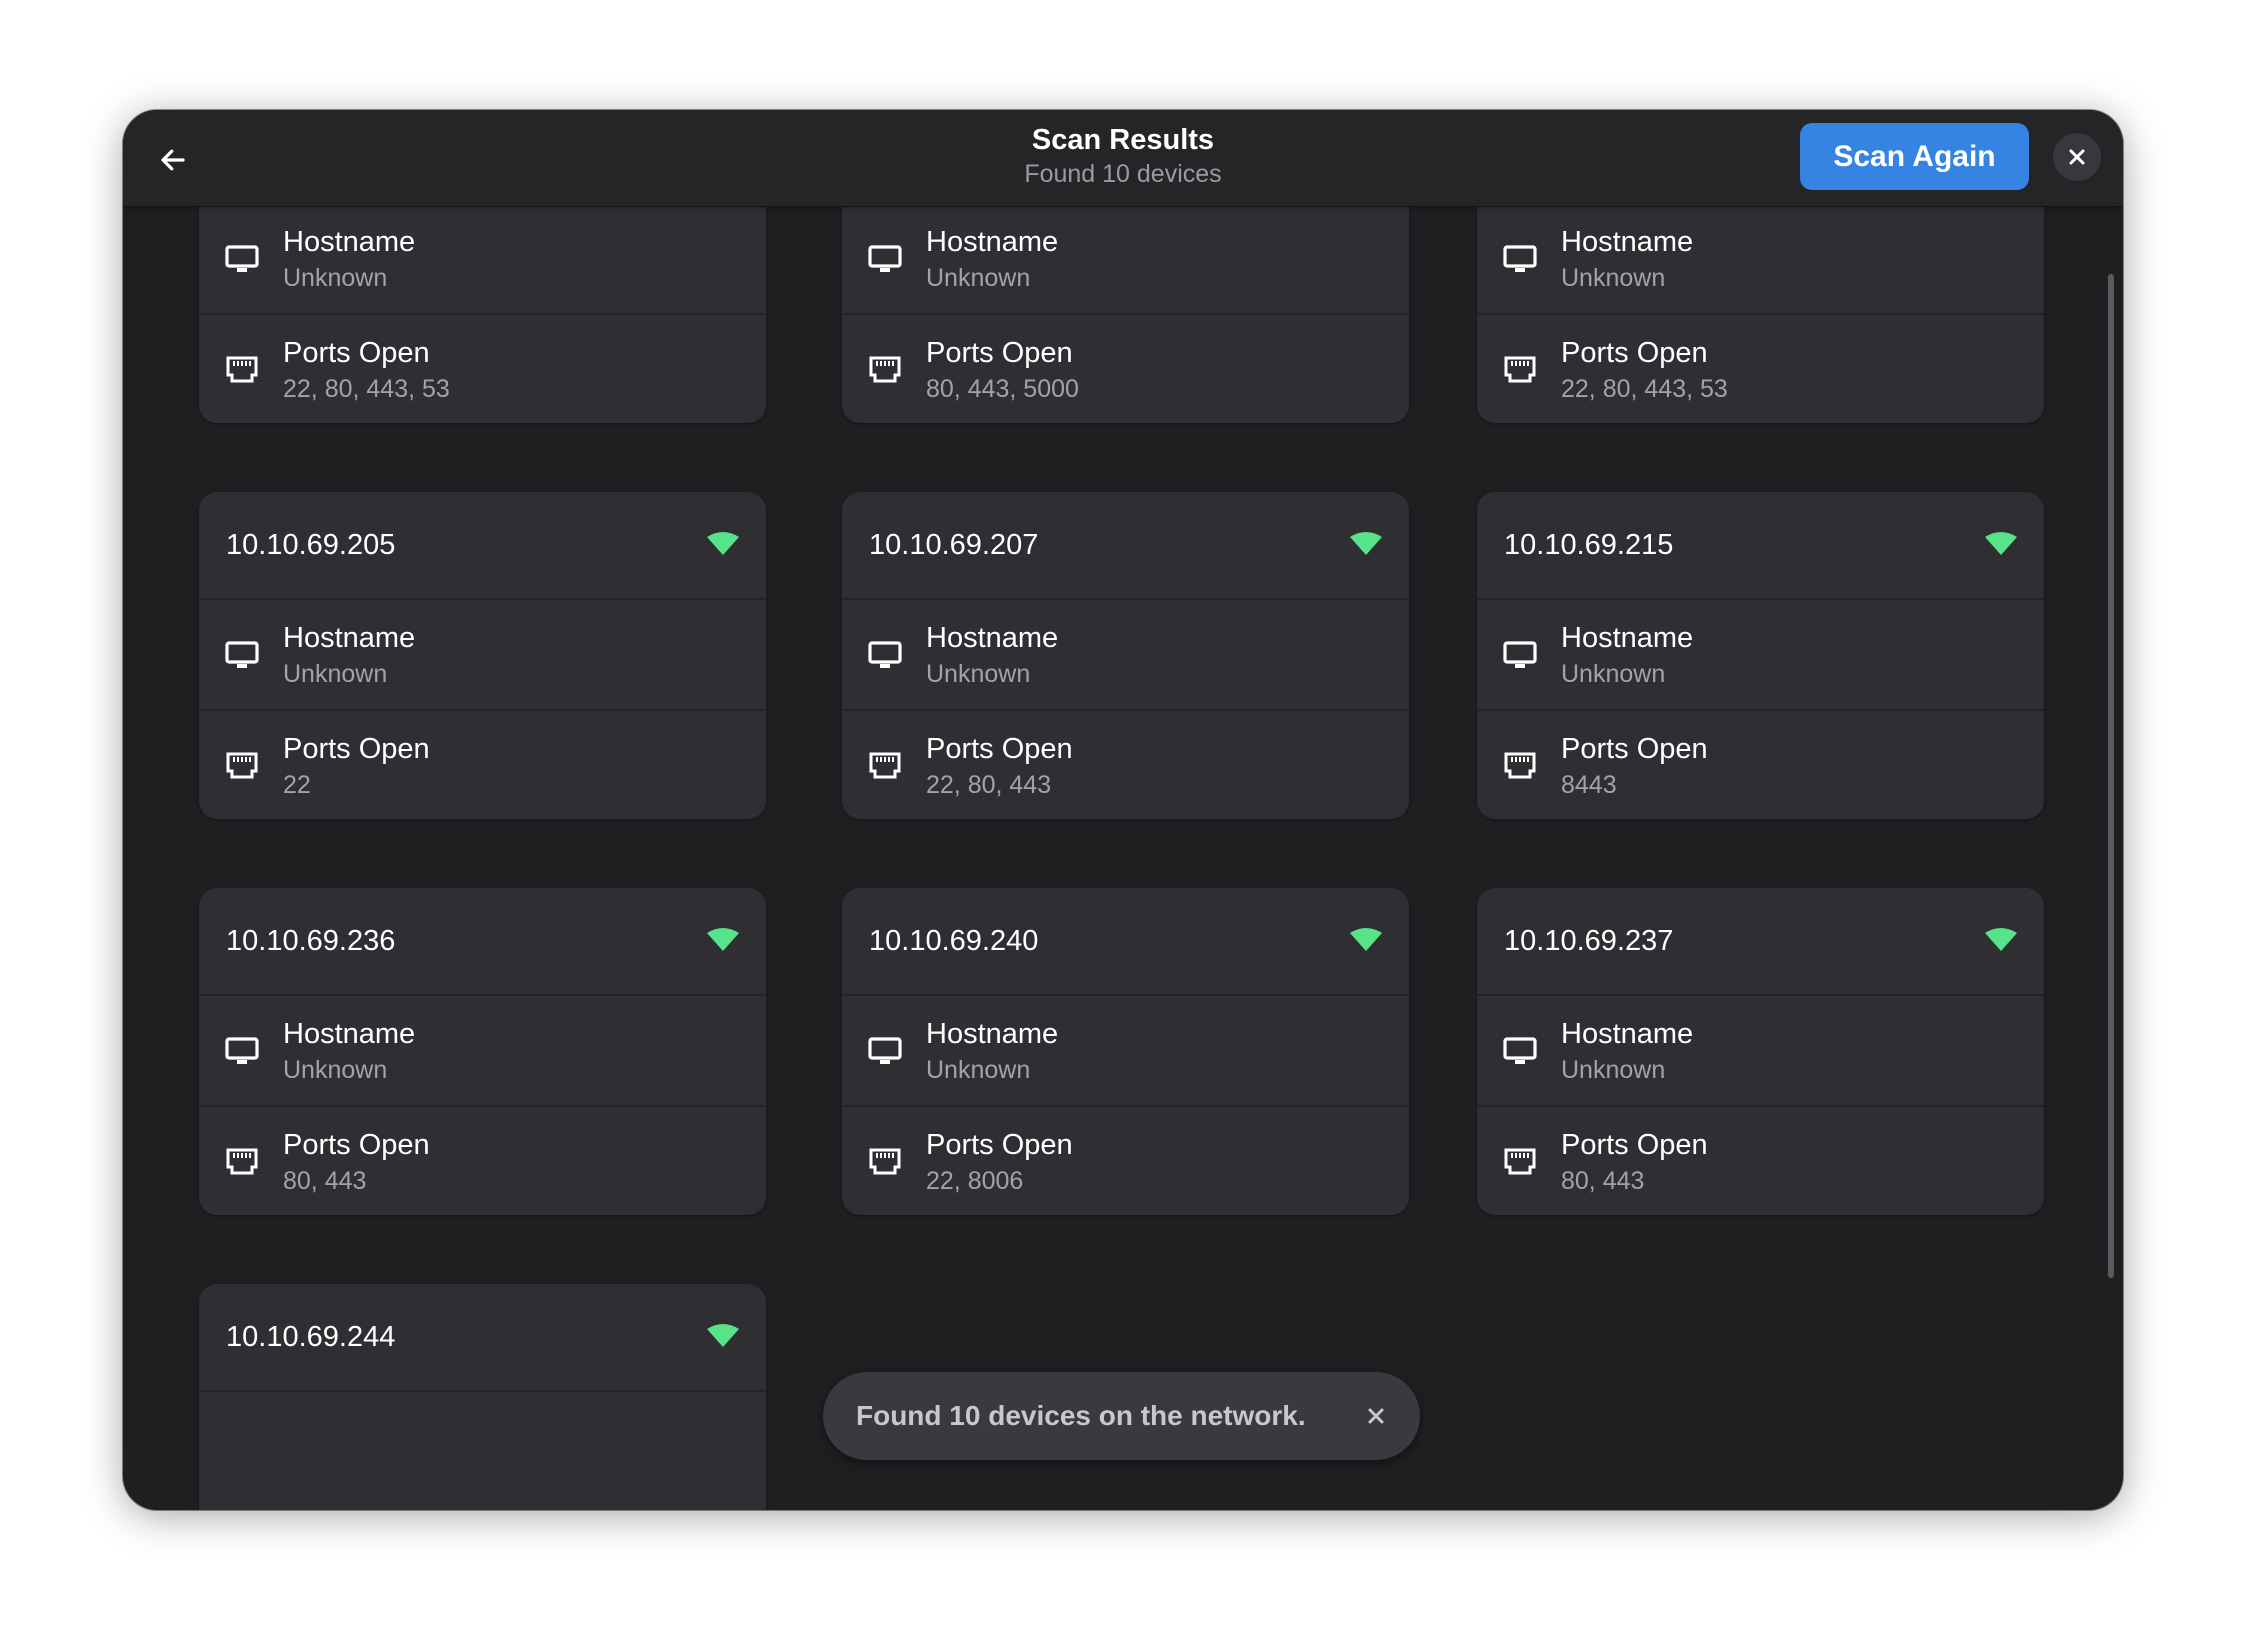 The width and height of the screenshot is (2244, 1644). Describe the element at coordinates (1125, 1159) in the screenshot. I see `ports-row: Ports Open 22, 8006` at that location.